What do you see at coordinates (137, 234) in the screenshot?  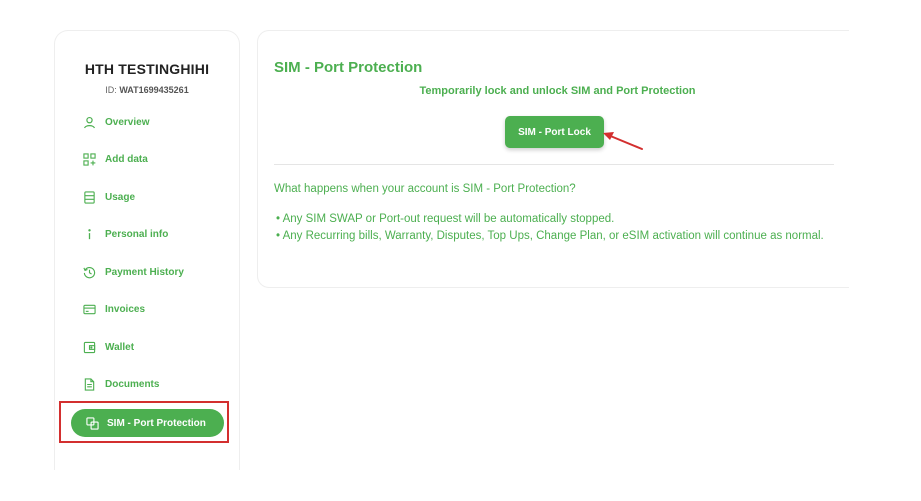 I see `sidebar-item-label: Personal info` at bounding box center [137, 234].